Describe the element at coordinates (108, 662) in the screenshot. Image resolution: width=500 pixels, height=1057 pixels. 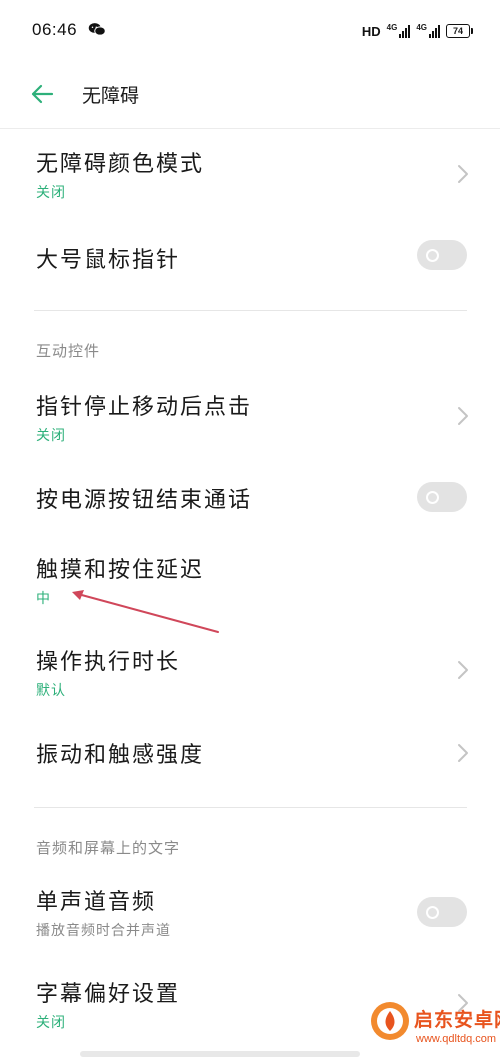
I see `row-title: 操作执行时长` at that location.